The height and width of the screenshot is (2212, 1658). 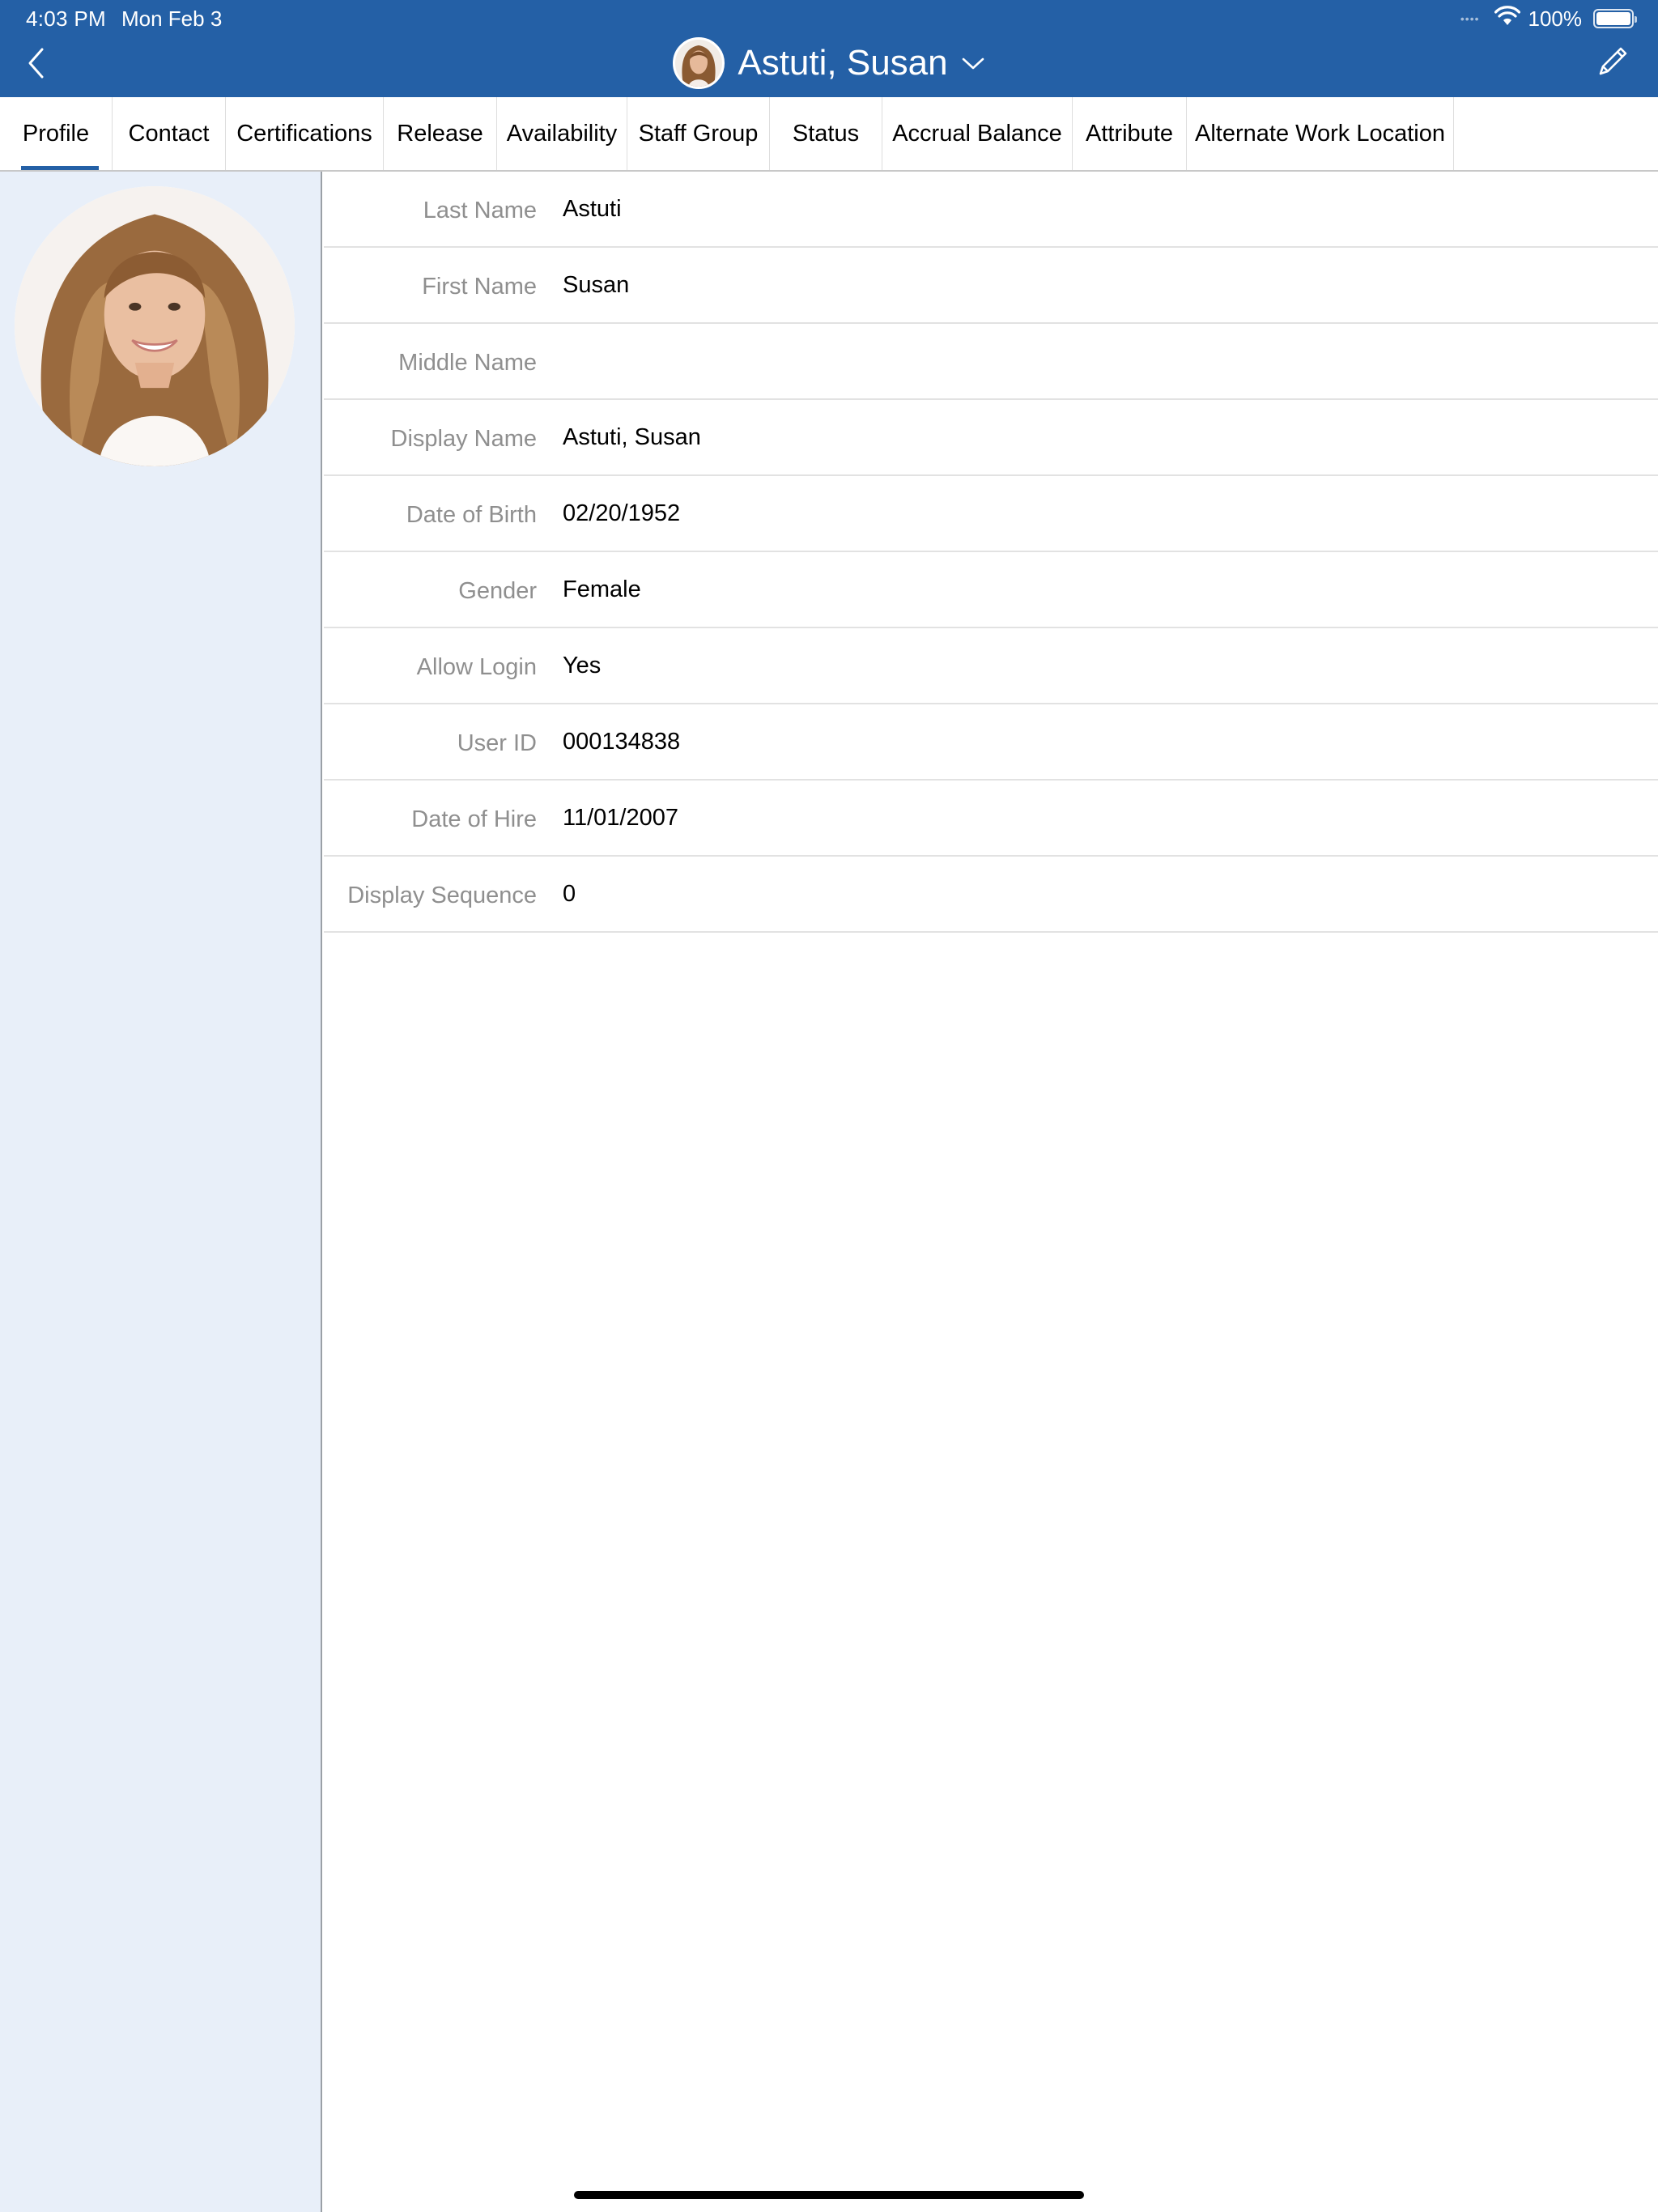 I want to click on field-value: Astuti, Susan, so click(x=632, y=437).